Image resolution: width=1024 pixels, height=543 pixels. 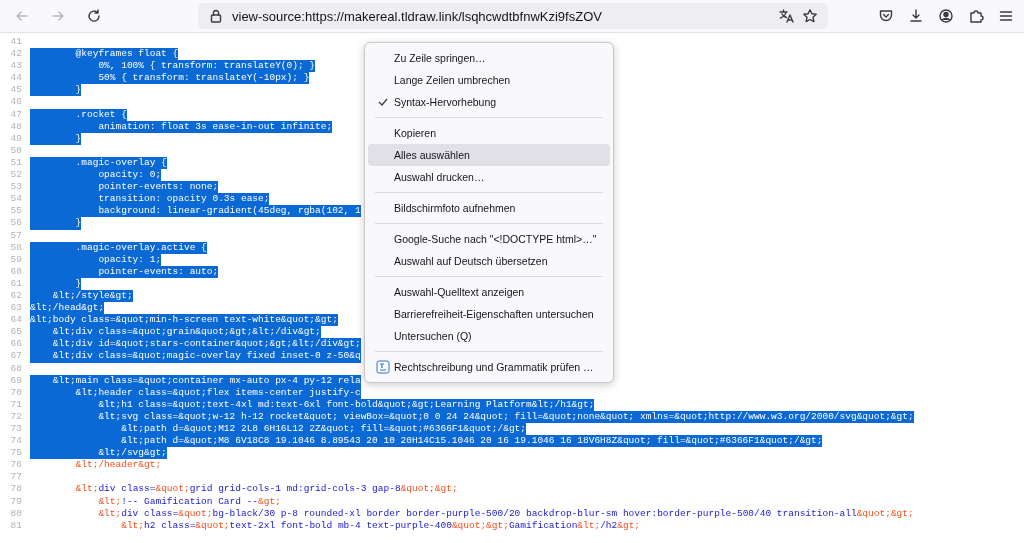 I want to click on line-number: 58, so click(x=16, y=247).